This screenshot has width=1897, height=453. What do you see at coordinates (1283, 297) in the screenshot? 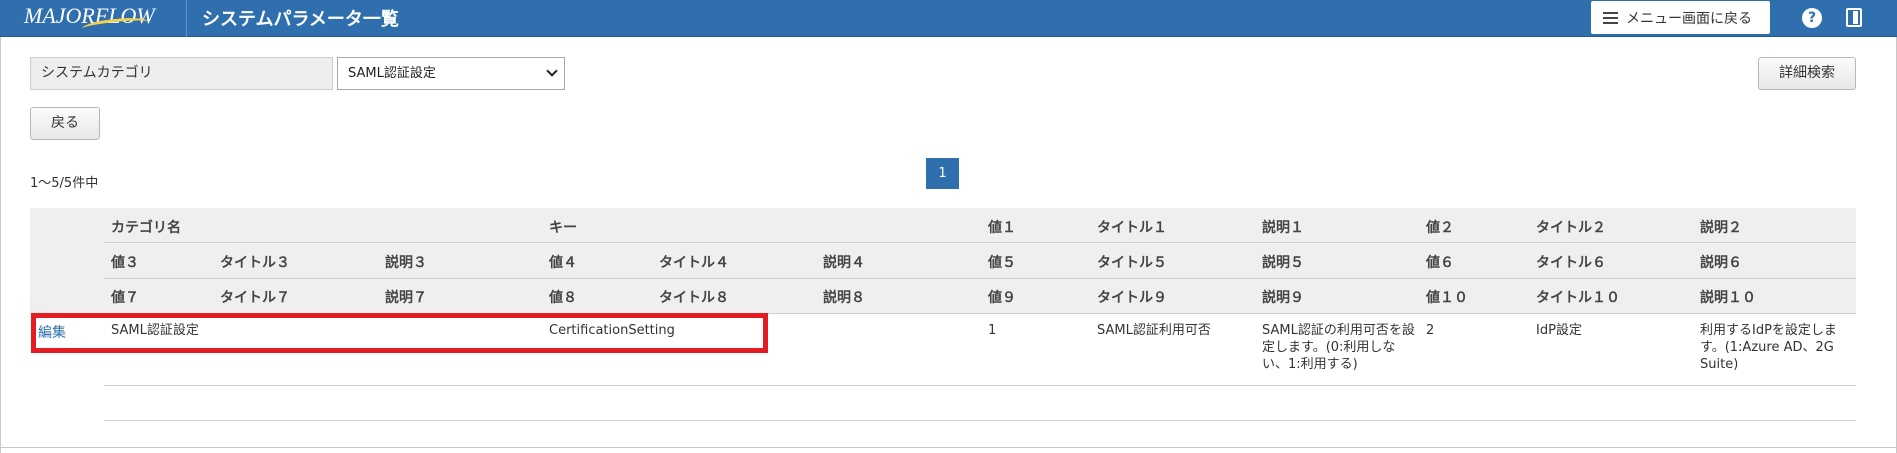
I see `col-header: 説明９` at bounding box center [1283, 297].